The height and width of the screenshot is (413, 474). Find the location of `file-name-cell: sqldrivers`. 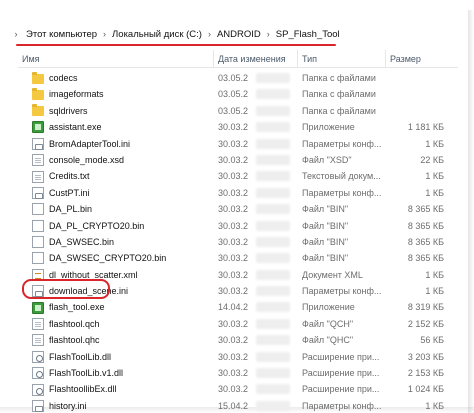

file-name-cell: sqldrivers is located at coordinates (116, 111).